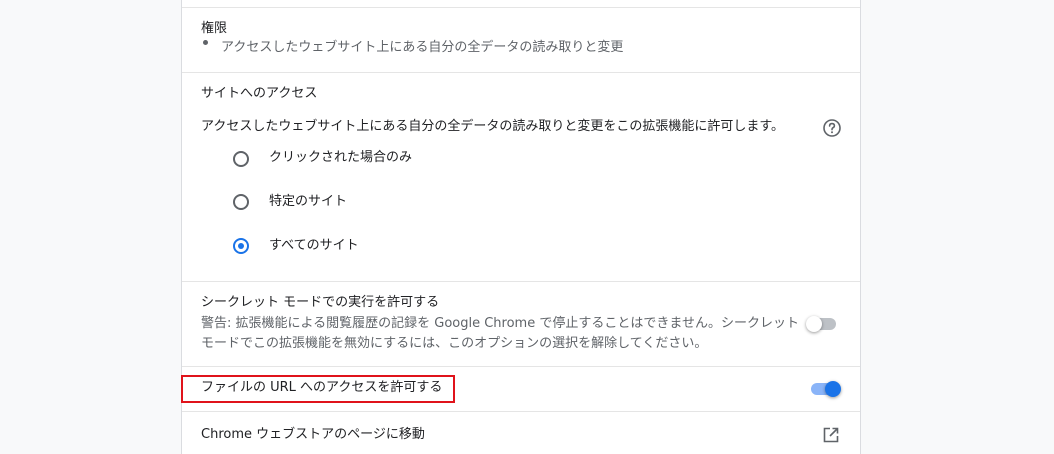 The height and width of the screenshot is (454, 1054). Describe the element at coordinates (259, 93) in the screenshot. I see `site-access-heading: サイトへのアクセス` at that location.